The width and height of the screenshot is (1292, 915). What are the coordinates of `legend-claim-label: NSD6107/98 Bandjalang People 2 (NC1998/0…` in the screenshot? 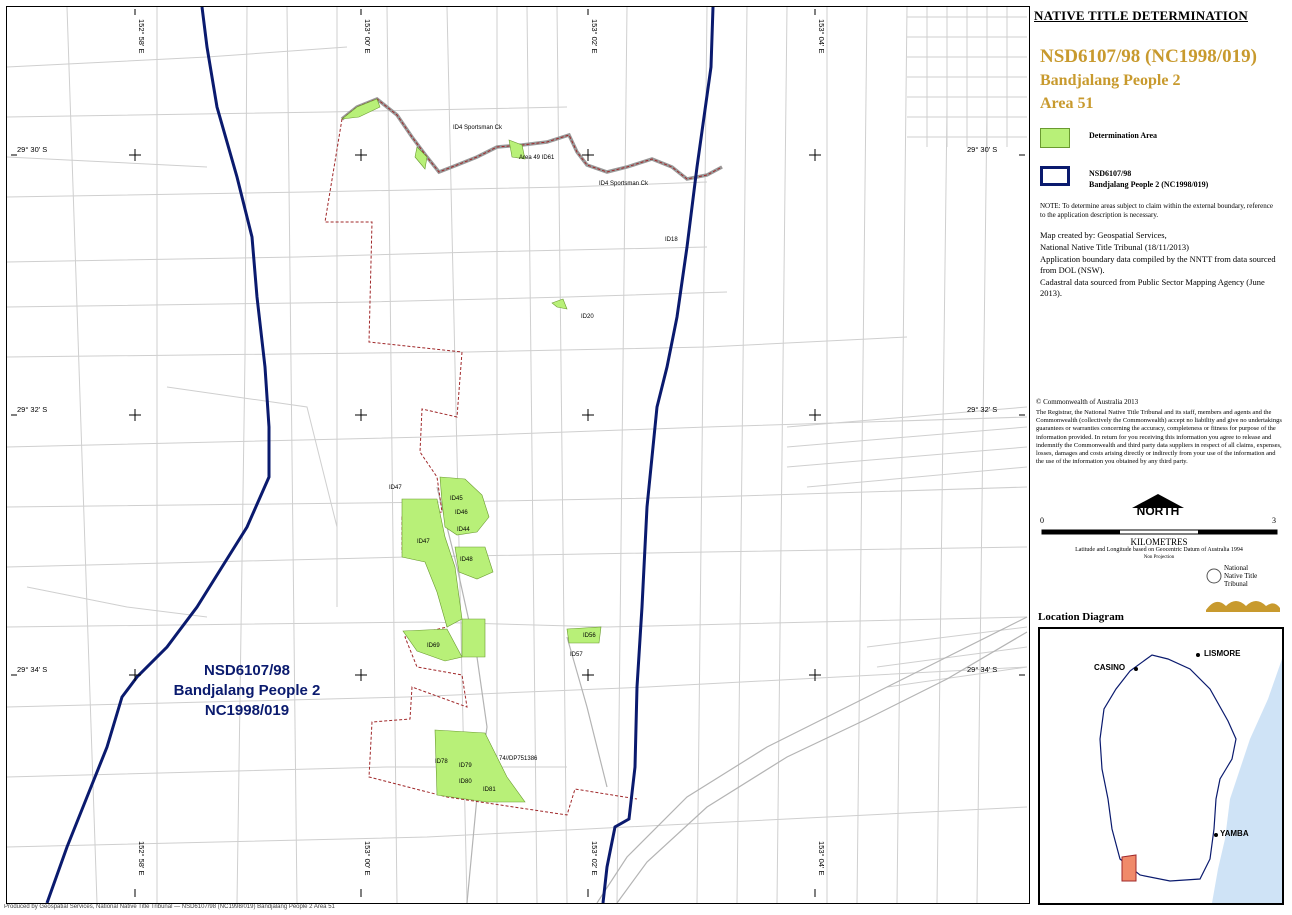 It's located at (1149, 179).